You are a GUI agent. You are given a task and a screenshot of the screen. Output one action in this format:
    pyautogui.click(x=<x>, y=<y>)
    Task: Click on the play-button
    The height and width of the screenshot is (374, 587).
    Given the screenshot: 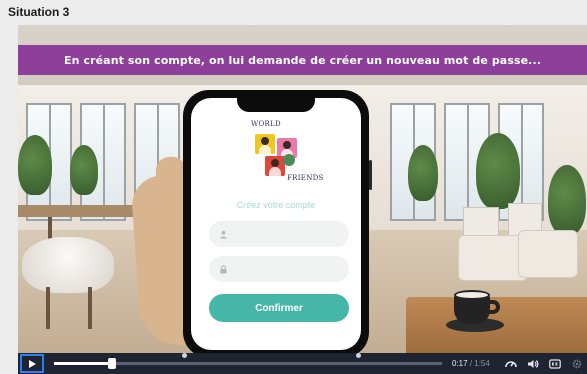 What is the action you would take?
    pyautogui.click(x=32, y=363)
    